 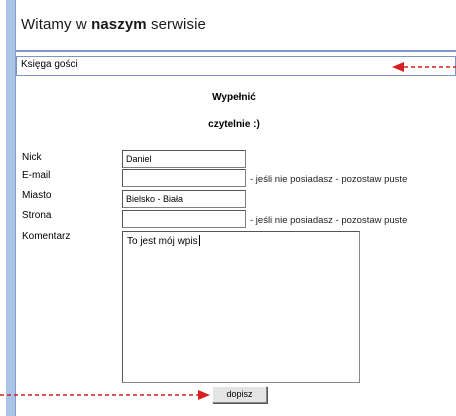 What do you see at coordinates (56, 24) in the screenshot?
I see `page-title-part-1: Witamy w` at bounding box center [56, 24].